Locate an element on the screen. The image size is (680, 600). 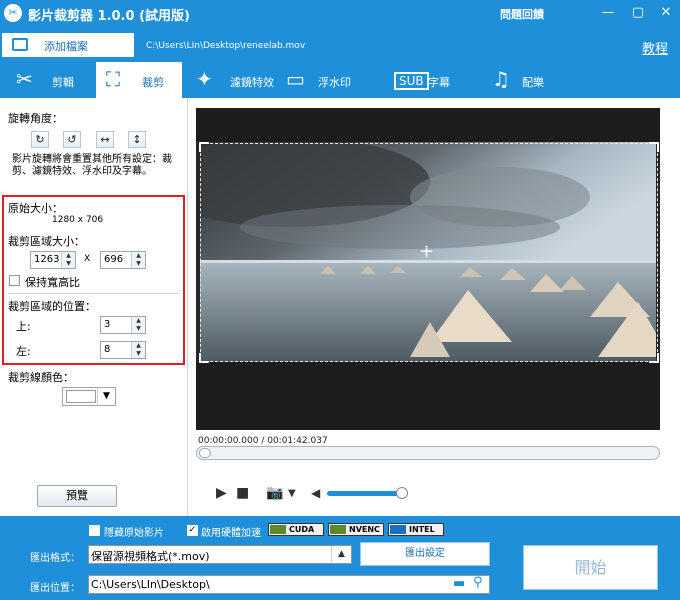
rotate-note: 影片旋轉將會重置其他所有設定：裁剪、濾鏡特效、浮水印及字幕。 is located at coordinates (92, 165).